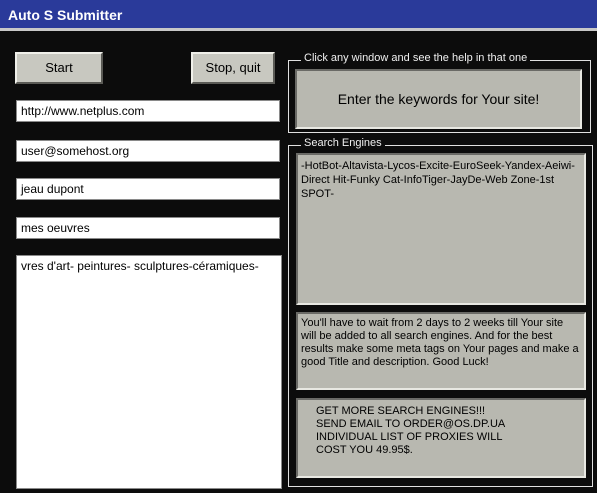  Describe the element at coordinates (148, 228) in the screenshot. I see `site-title-field: mes oeuvres` at that location.